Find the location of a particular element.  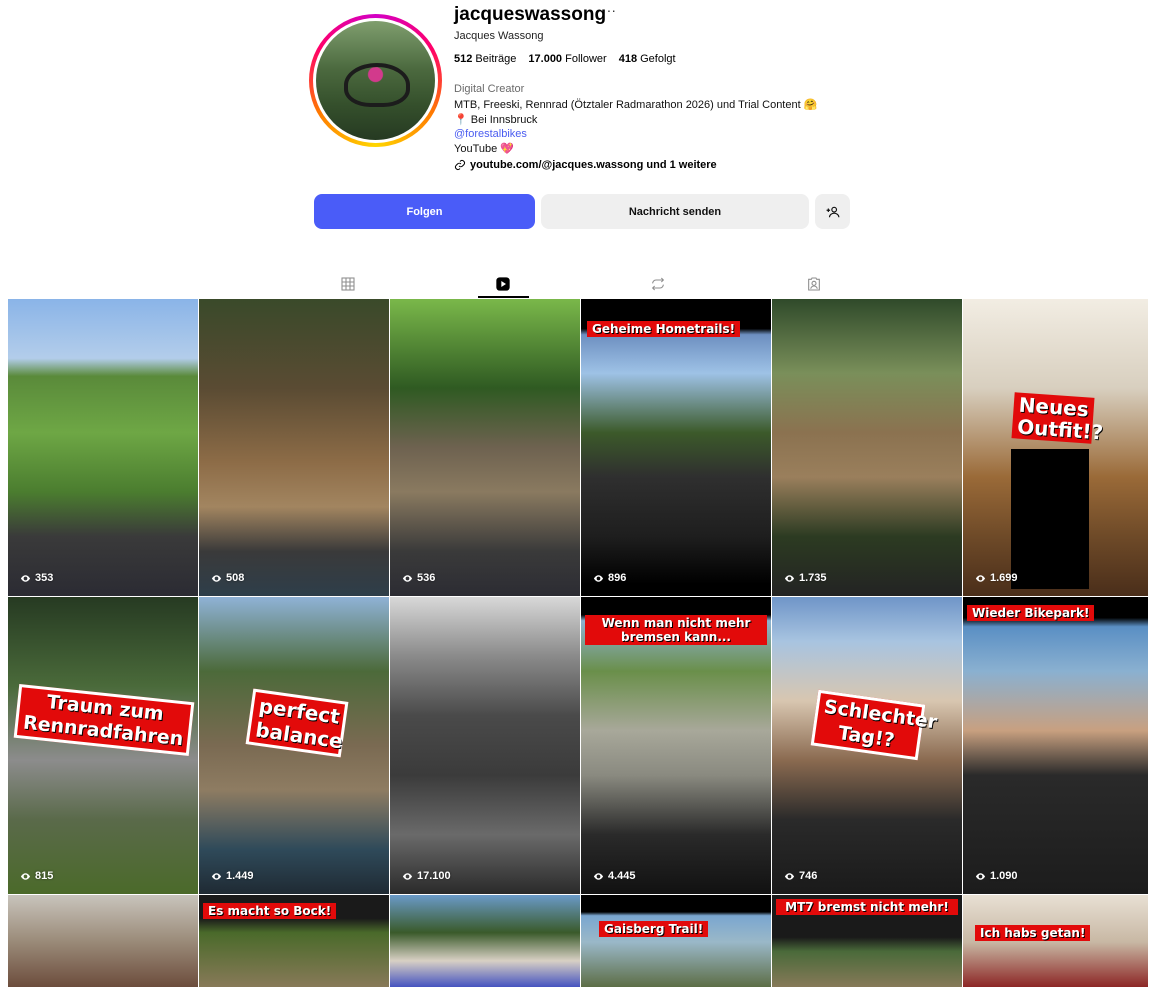

view-count: 353 is located at coordinates (36, 578).